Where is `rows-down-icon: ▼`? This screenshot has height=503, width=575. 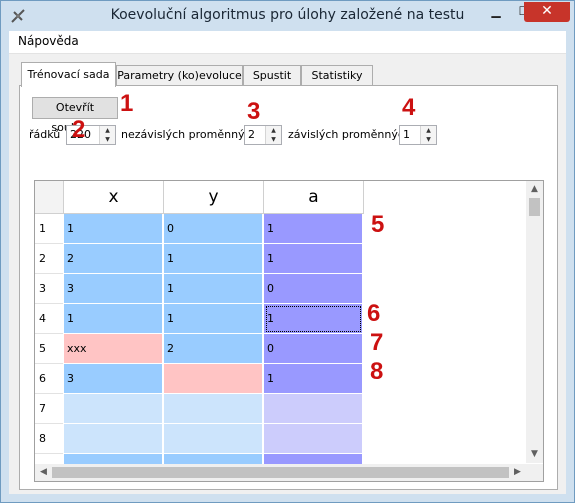
rows-down-icon: ▼ is located at coordinates (107, 139).